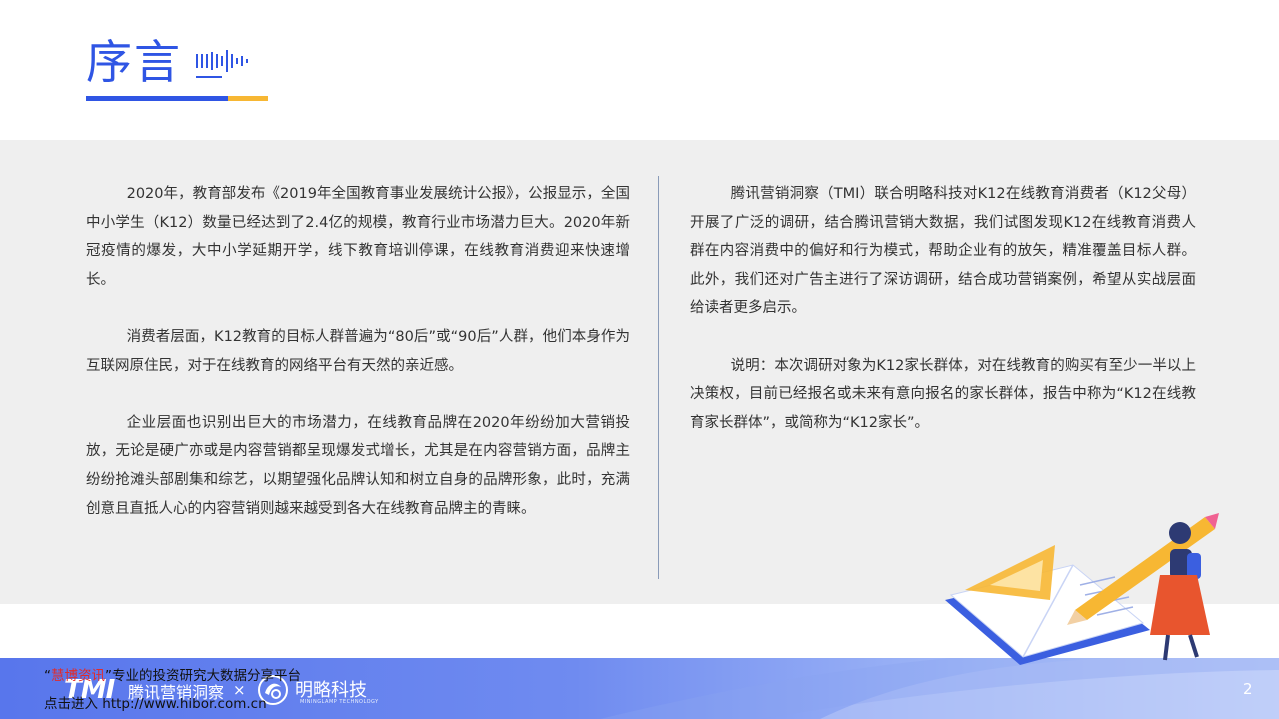 Image resolution: width=1279 pixels, height=719 pixels. Describe the element at coordinates (339, 702) in the screenshot. I see `minglue-brand-subtitle: MININGLAMP TECHNOLOGY` at that location.